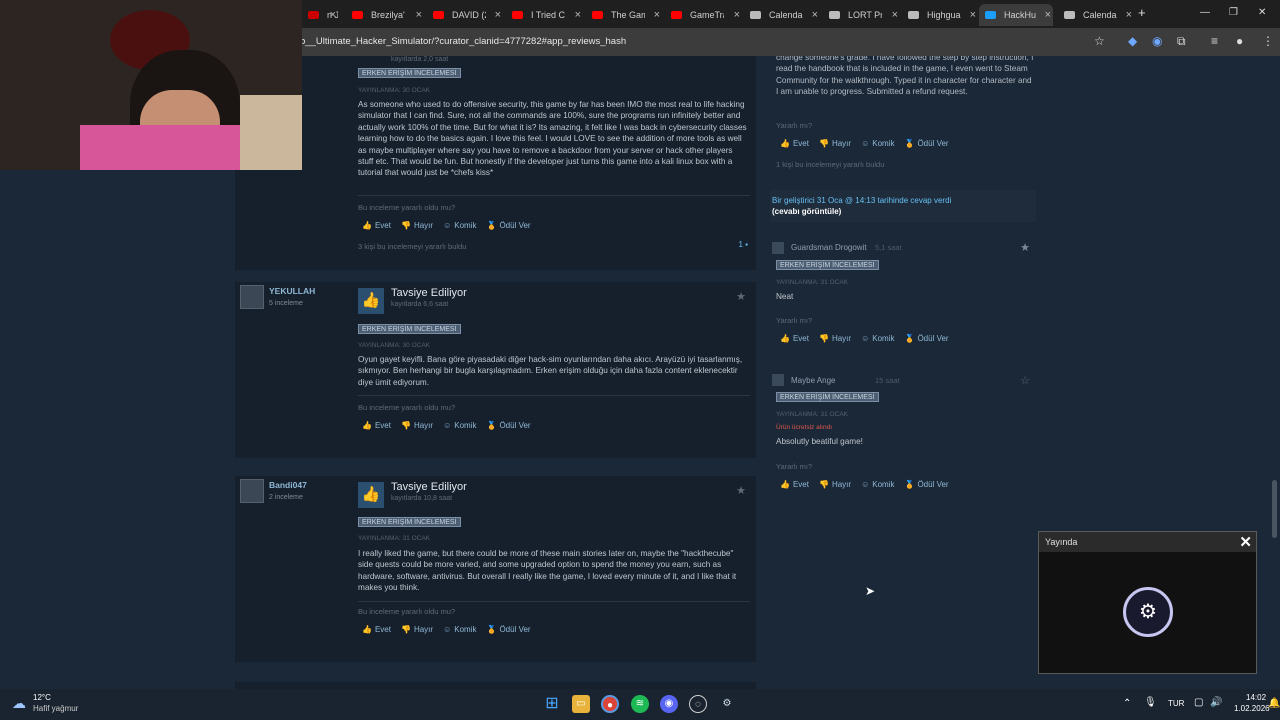 The width and height of the screenshot is (1280, 720). What do you see at coordinates (813, 380) in the screenshot?
I see `review-author: Maybe Ange` at bounding box center [813, 380].